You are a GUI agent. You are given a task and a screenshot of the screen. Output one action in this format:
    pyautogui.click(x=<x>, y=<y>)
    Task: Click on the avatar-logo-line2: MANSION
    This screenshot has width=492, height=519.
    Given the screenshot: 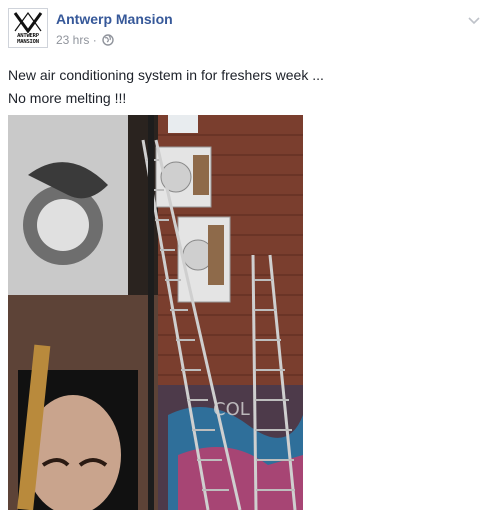 What is the action you would take?
    pyautogui.click(x=28, y=42)
    